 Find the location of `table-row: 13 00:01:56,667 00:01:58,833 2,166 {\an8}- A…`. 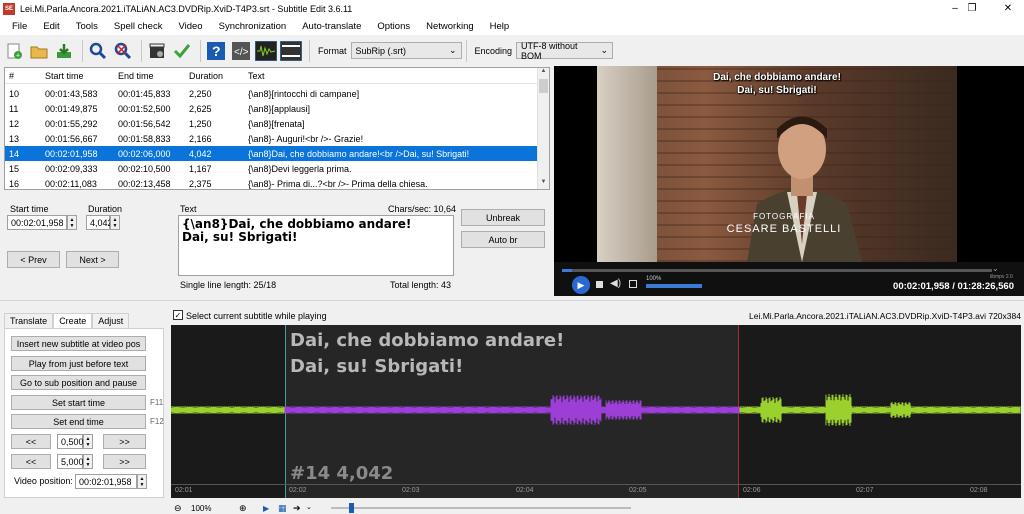

table-row: 13 00:01:56,667 00:01:58,833 2,166 {\an8}- A… is located at coordinates (271, 138).